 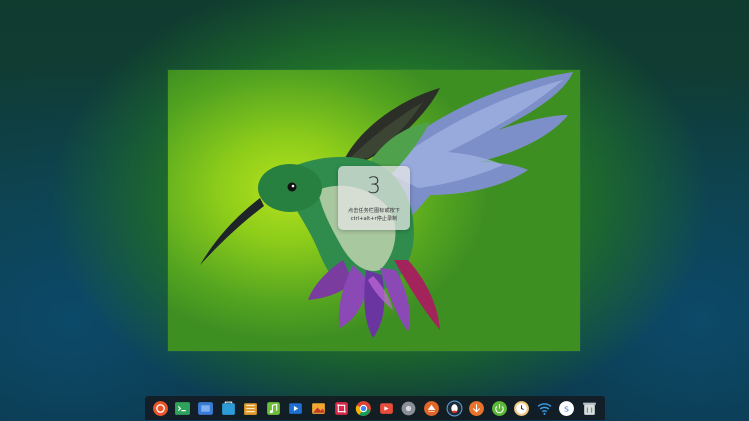 I want to click on dock-item-power, so click(x=499, y=408).